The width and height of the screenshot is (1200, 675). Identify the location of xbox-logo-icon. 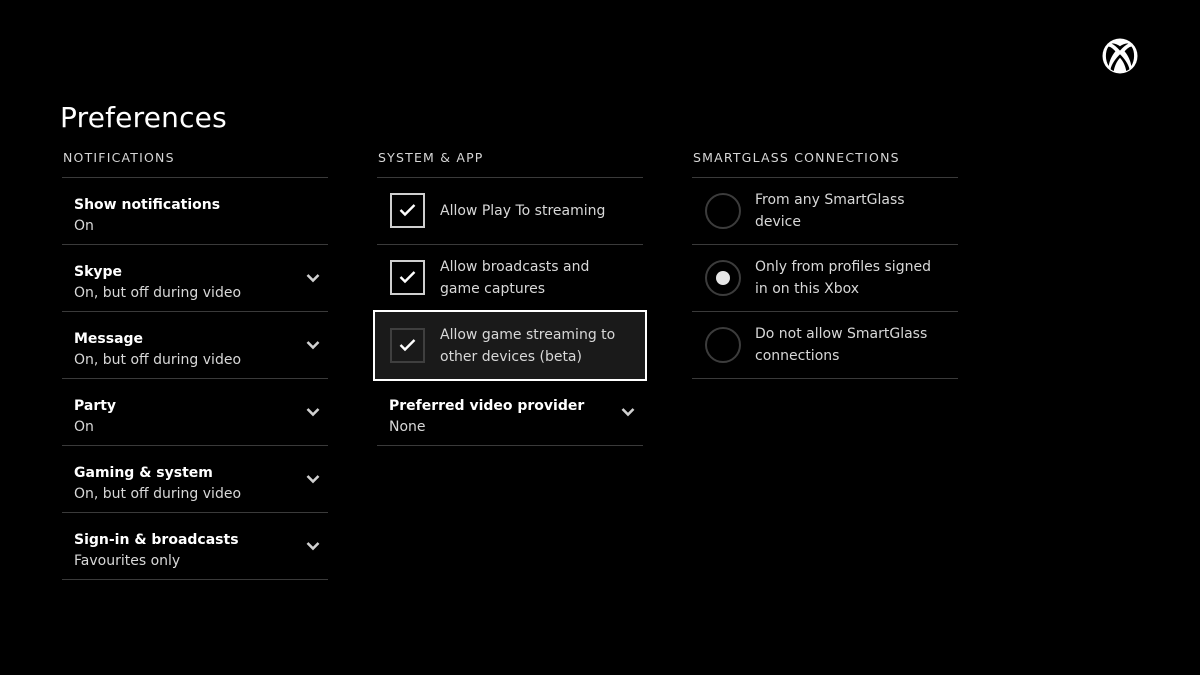
(1120, 56).